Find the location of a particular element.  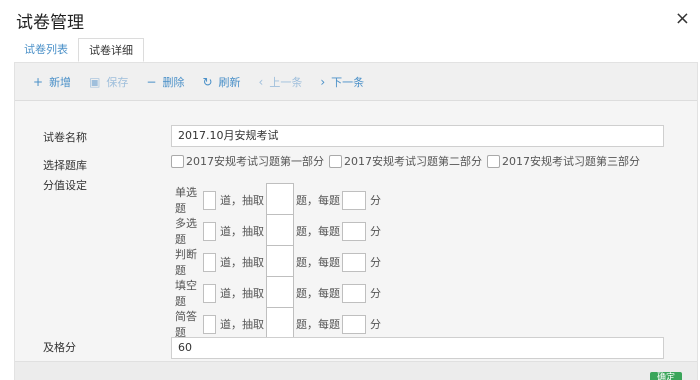

delete-button-label: 删除 is located at coordinates (173, 82).